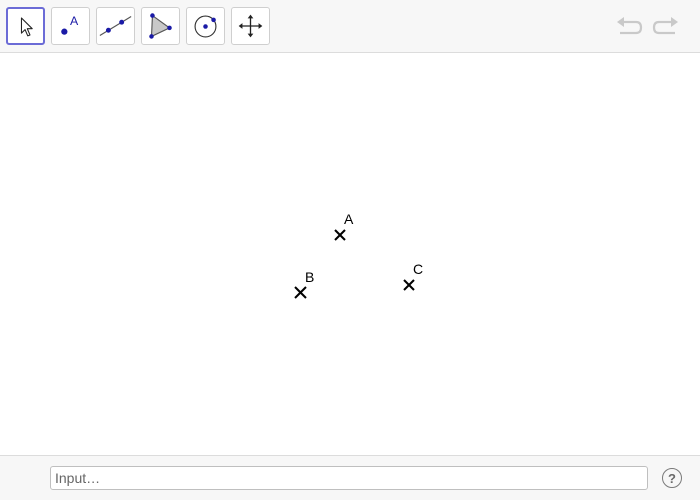 This screenshot has height=500, width=700. I want to click on tool-line, so click(115, 26).